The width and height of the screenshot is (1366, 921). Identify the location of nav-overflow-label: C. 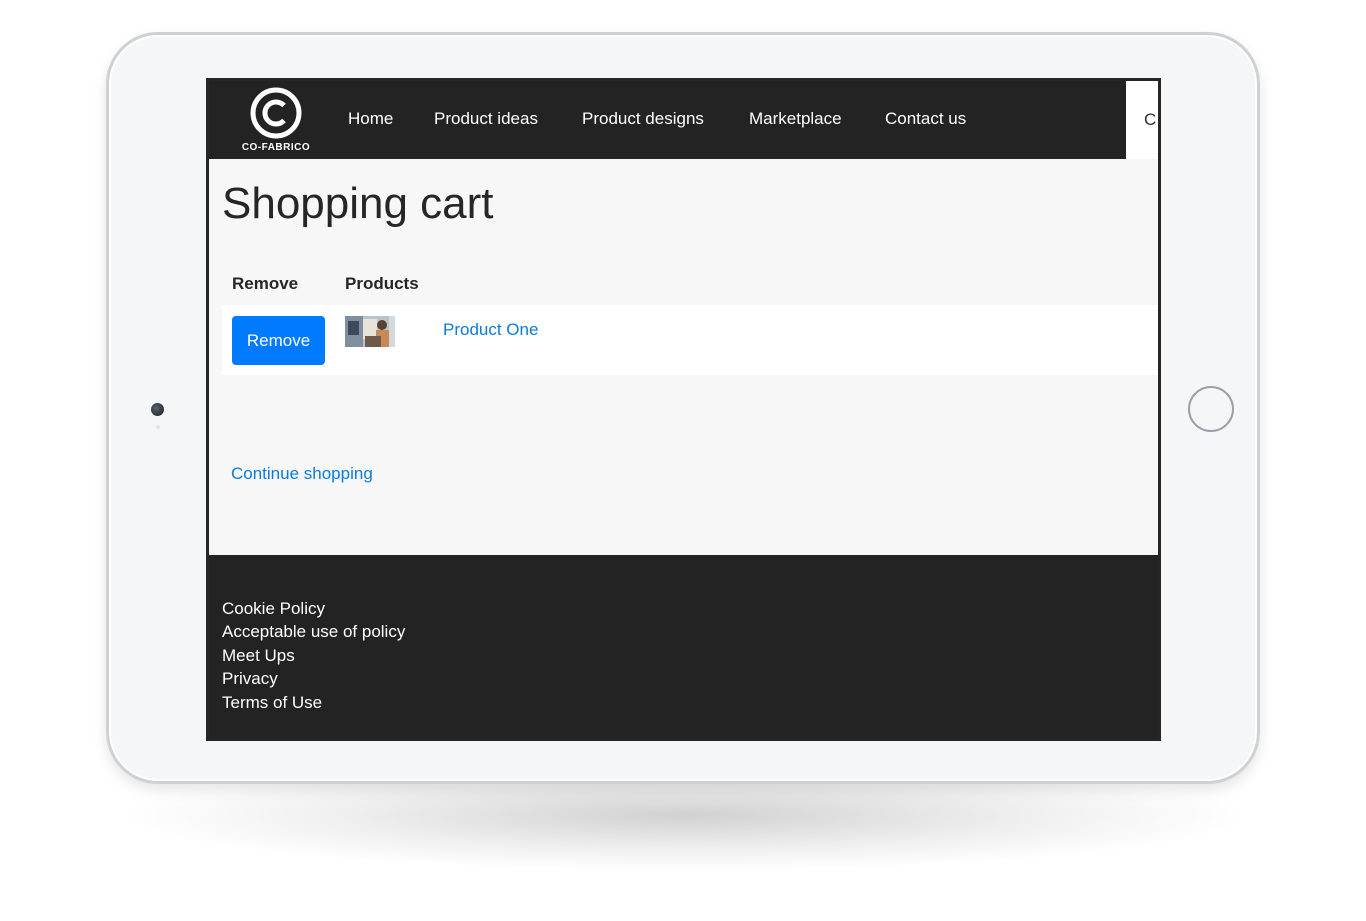
(1150, 119).